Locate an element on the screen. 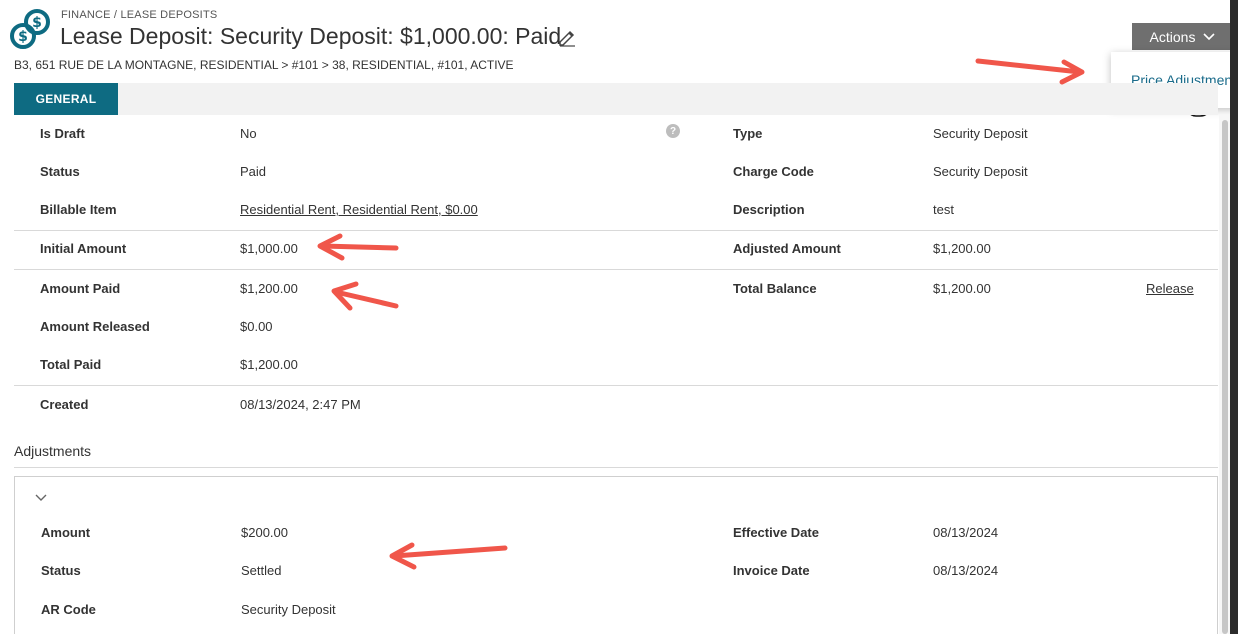  adjustment-amount-label: Amount is located at coordinates (66, 532).